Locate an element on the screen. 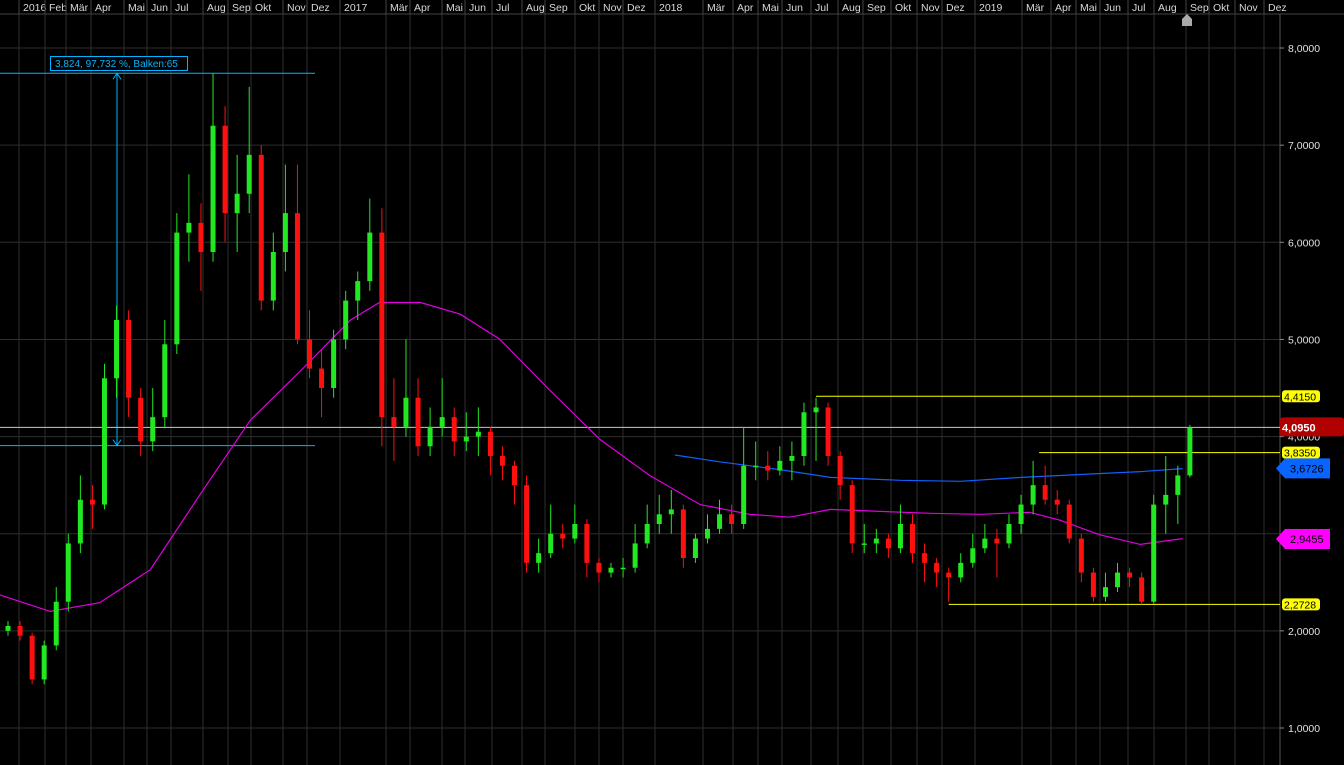 The height and width of the screenshot is (765, 1344). time-axis-label: 2017 is located at coordinates (356, 8).